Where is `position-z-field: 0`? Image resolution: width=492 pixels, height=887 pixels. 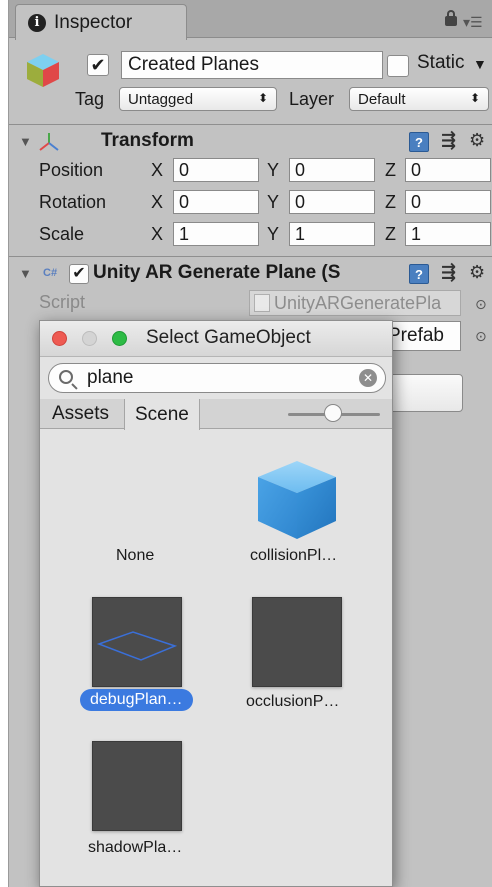
position-z-field: 0 is located at coordinates (448, 170).